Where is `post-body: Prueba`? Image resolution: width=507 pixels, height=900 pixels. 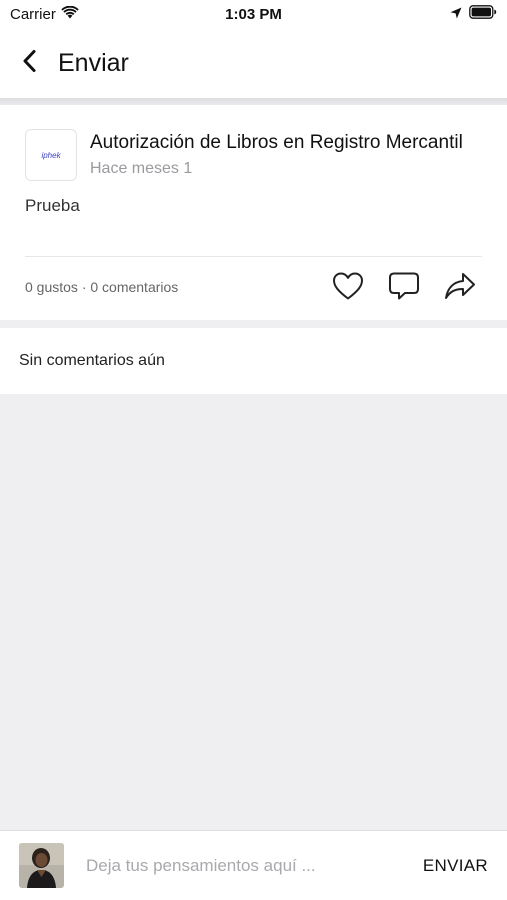
post-body: Prueba is located at coordinates (52, 205).